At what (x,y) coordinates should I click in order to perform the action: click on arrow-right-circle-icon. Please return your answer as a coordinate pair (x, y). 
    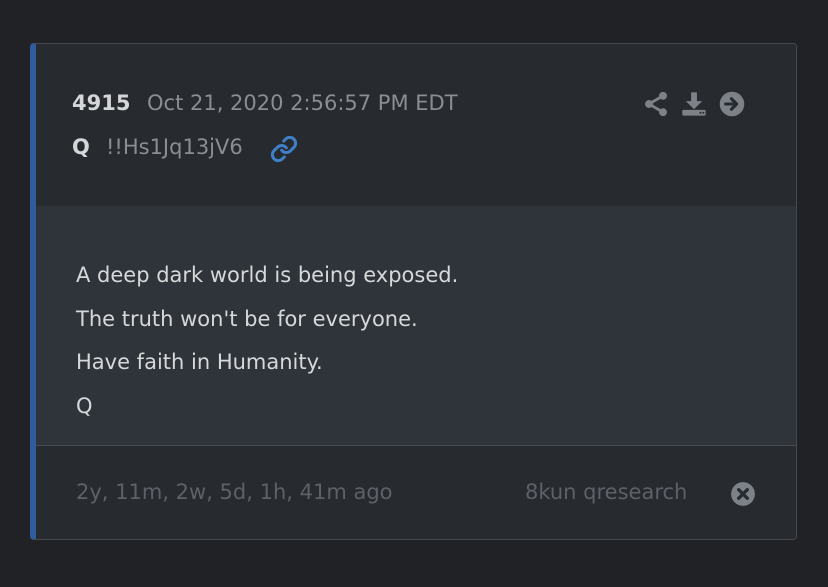
    Looking at the image, I should click on (732, 104).